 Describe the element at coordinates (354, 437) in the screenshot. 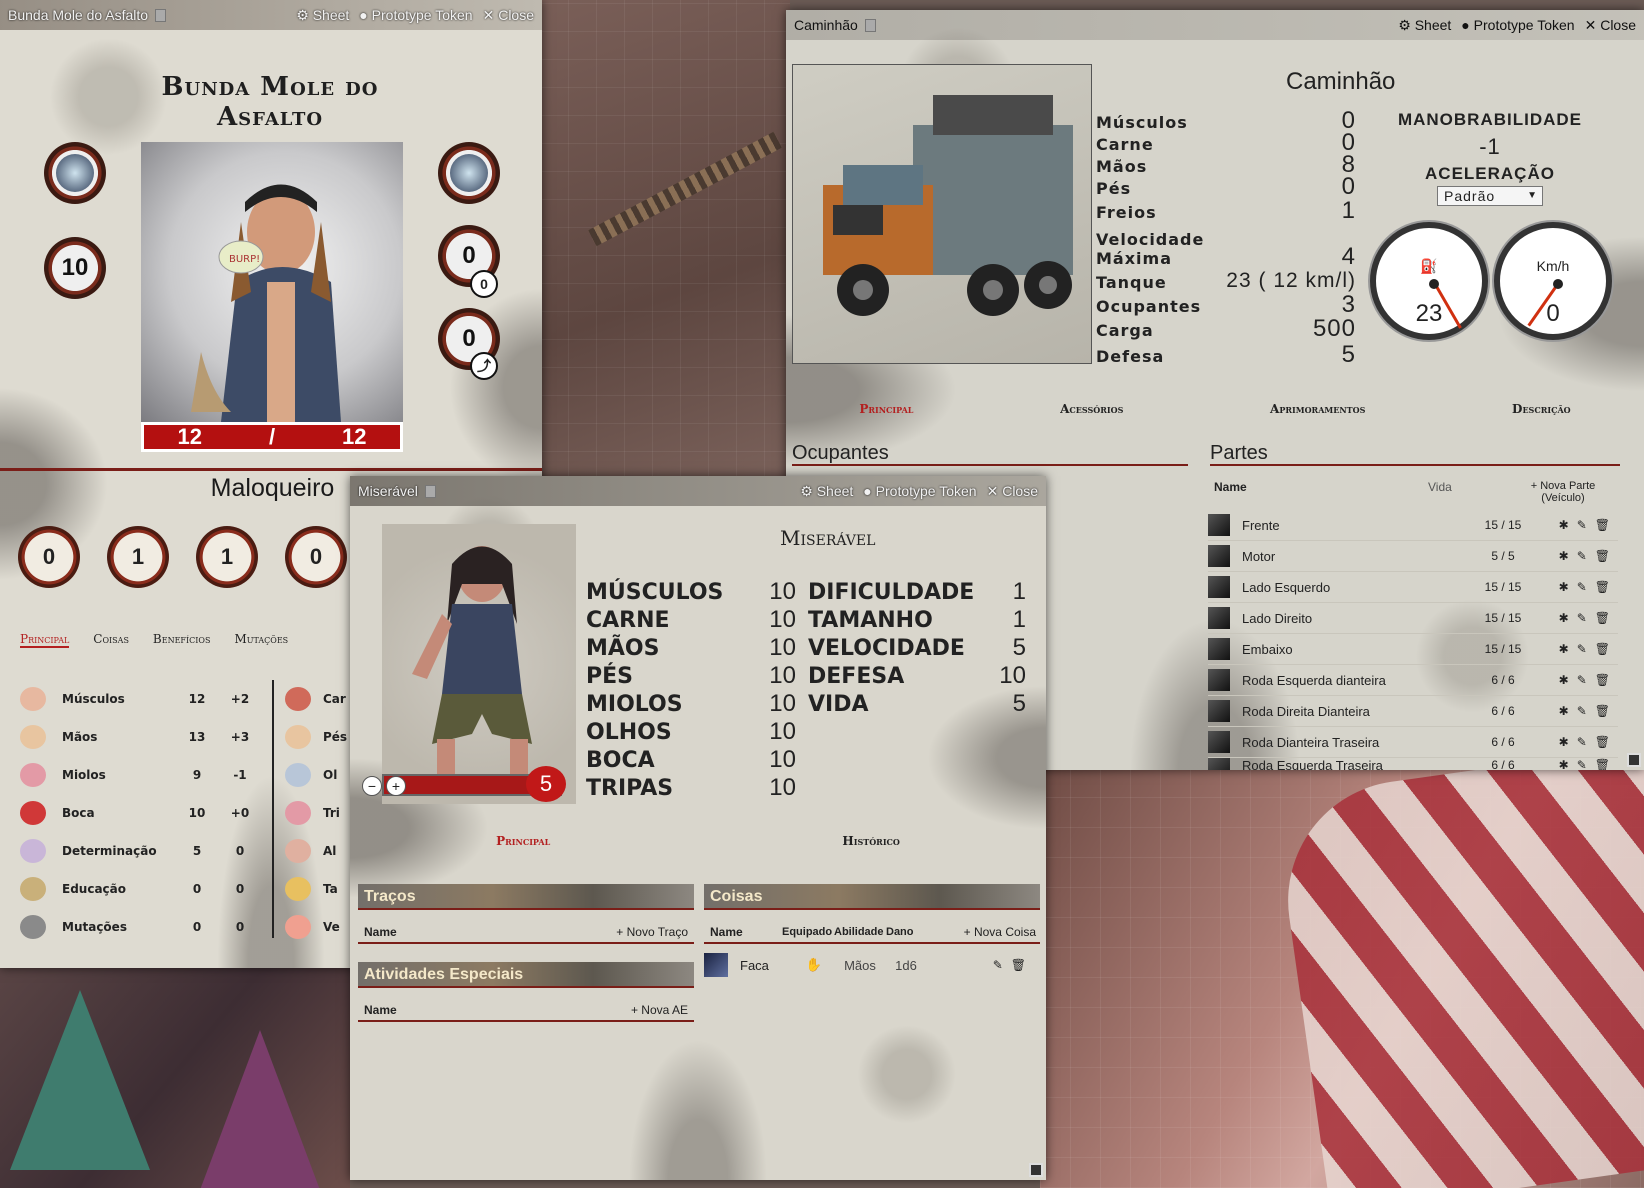

I see `hp-max: 12` at that location.